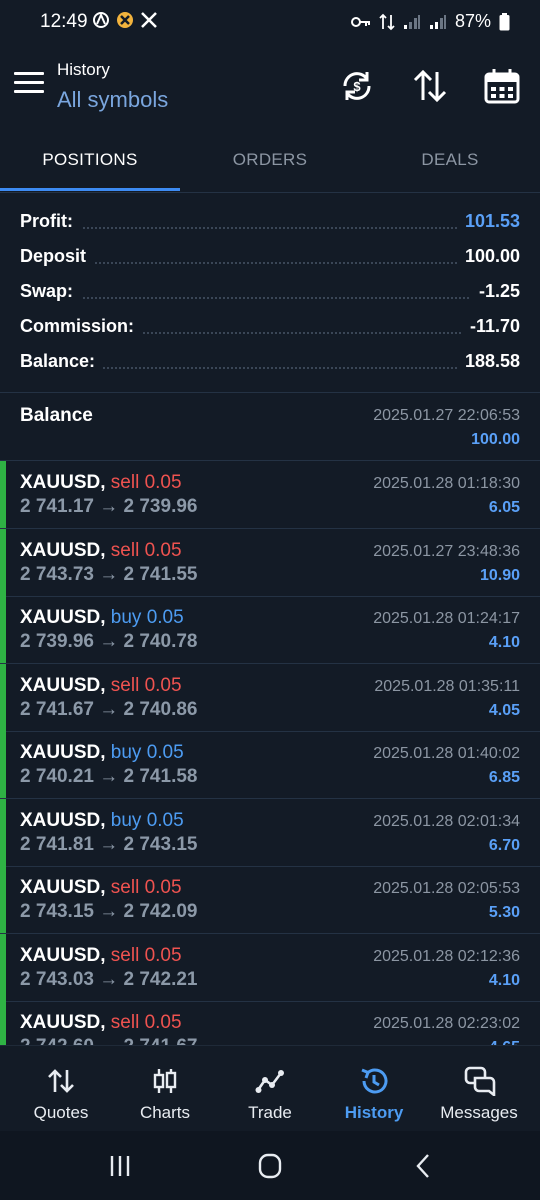 The width and height of the screenshot is (540, 1200). What do you see at coordinates (270, 87) in the screenshot?
I see `app-bar: History All symbols $` at bounding box center [270, 87].